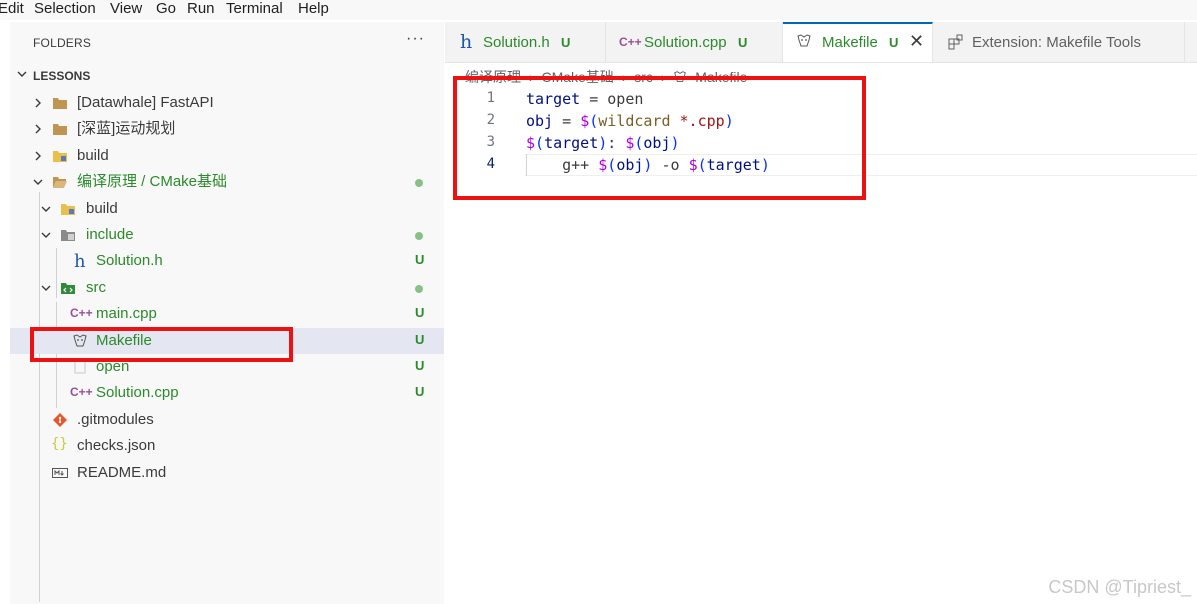 The width and height of the screenshot is (1197, 604). What do you see at coordinates (227, 103) in the screenshot?
I see `tree-item-datawhale-fastapi: [Datawhale] FastAPI` at bounding box center [227, 103].